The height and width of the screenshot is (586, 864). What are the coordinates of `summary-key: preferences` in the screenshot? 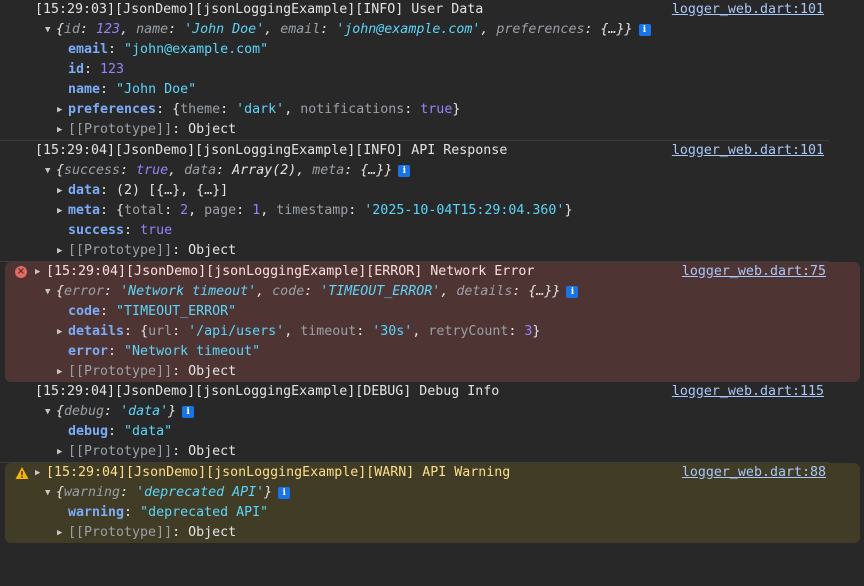 It's located at (540, 29).